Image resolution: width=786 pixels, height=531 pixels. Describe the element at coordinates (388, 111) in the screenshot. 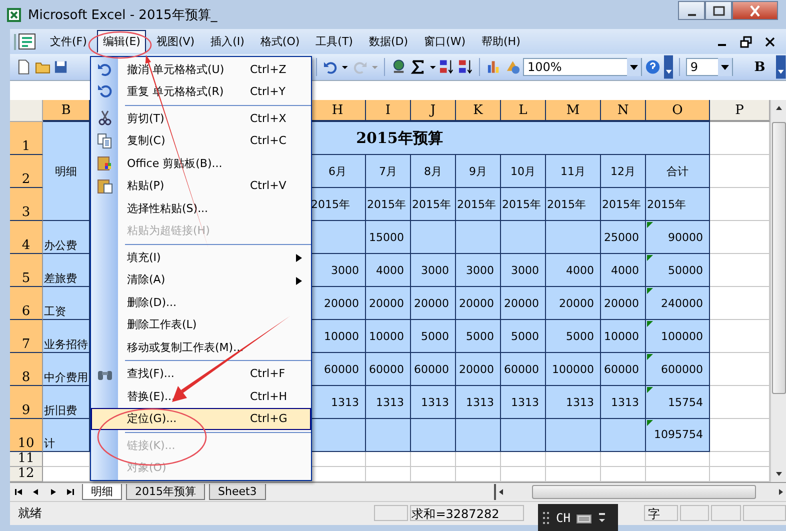

I see `column-header: I` at that location.